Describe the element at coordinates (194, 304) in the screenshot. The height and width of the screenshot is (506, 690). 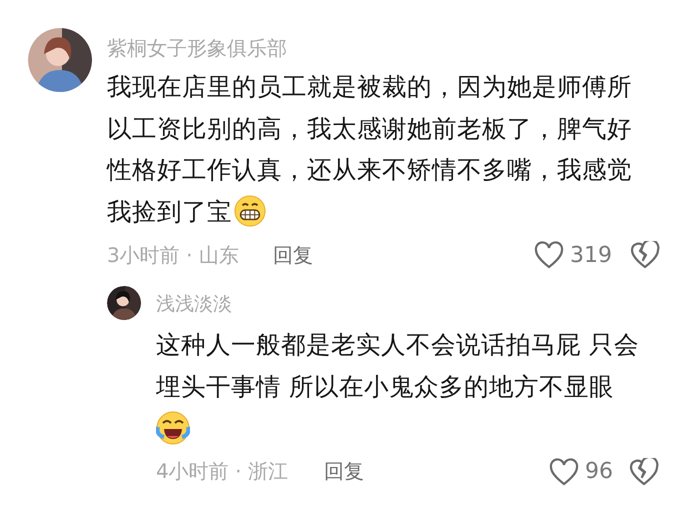
I see `username: 浅浅淡淡` at that location.